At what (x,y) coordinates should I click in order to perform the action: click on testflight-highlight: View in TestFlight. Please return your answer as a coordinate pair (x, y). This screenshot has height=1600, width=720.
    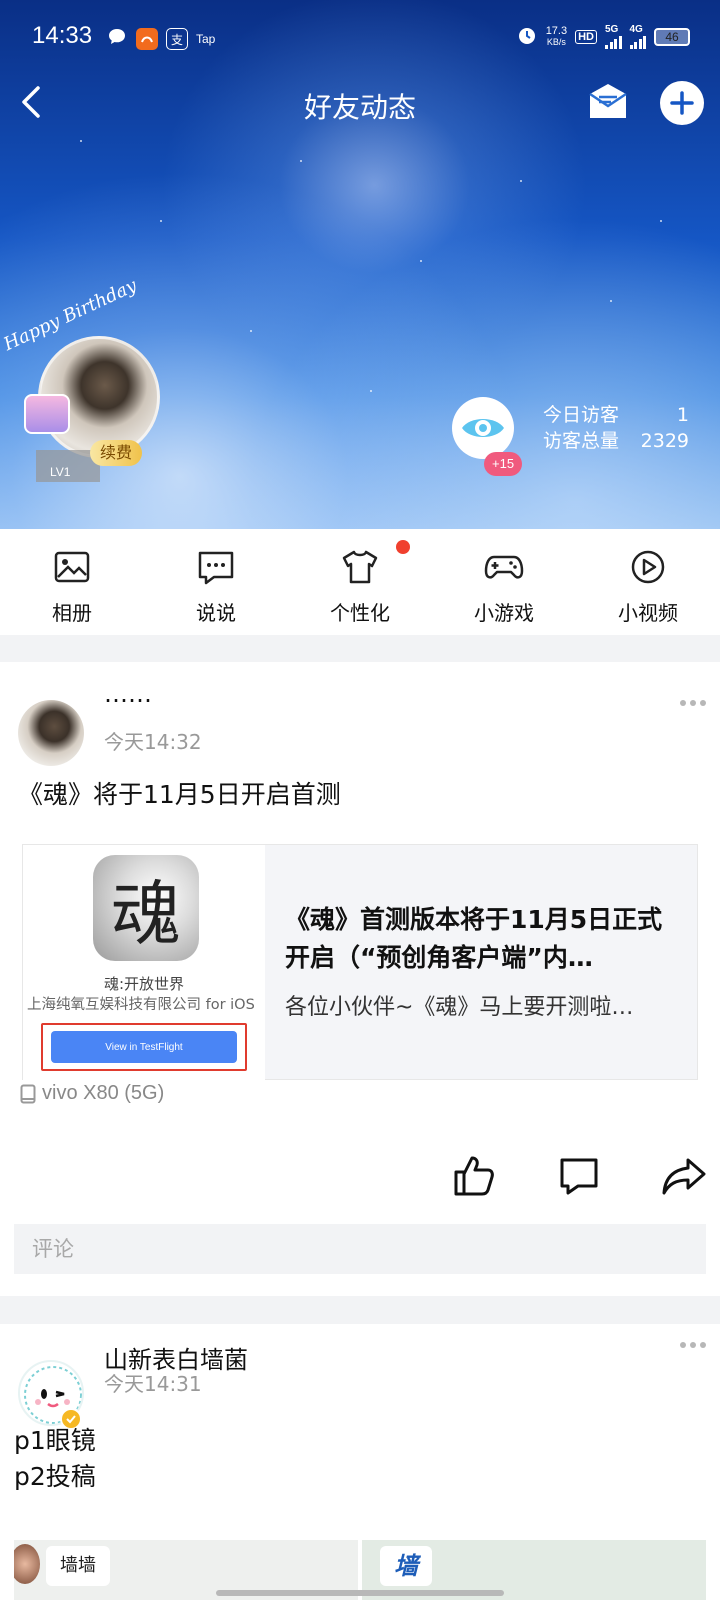
    Looking at the image, I should click on (144, 1047).